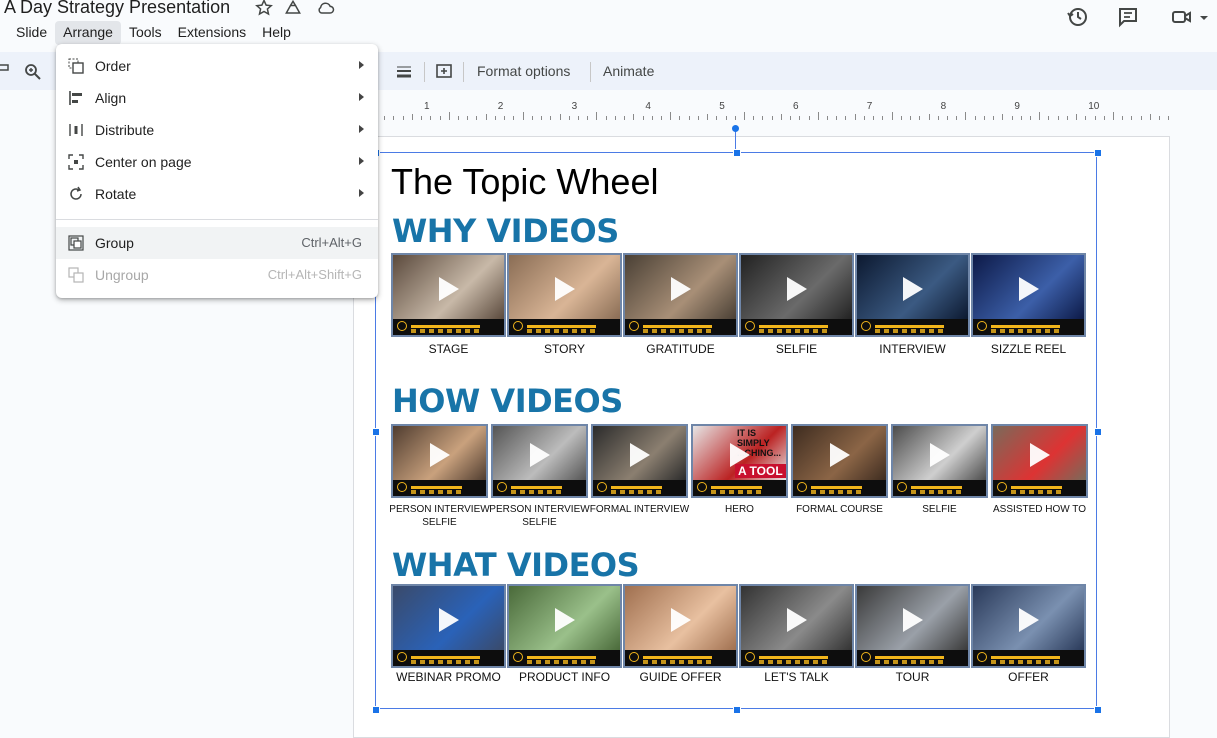  What do you see at coordinates (1078, 17) in the screenshot?
I see `version-history-icon` at bounding box center [1078, 17].